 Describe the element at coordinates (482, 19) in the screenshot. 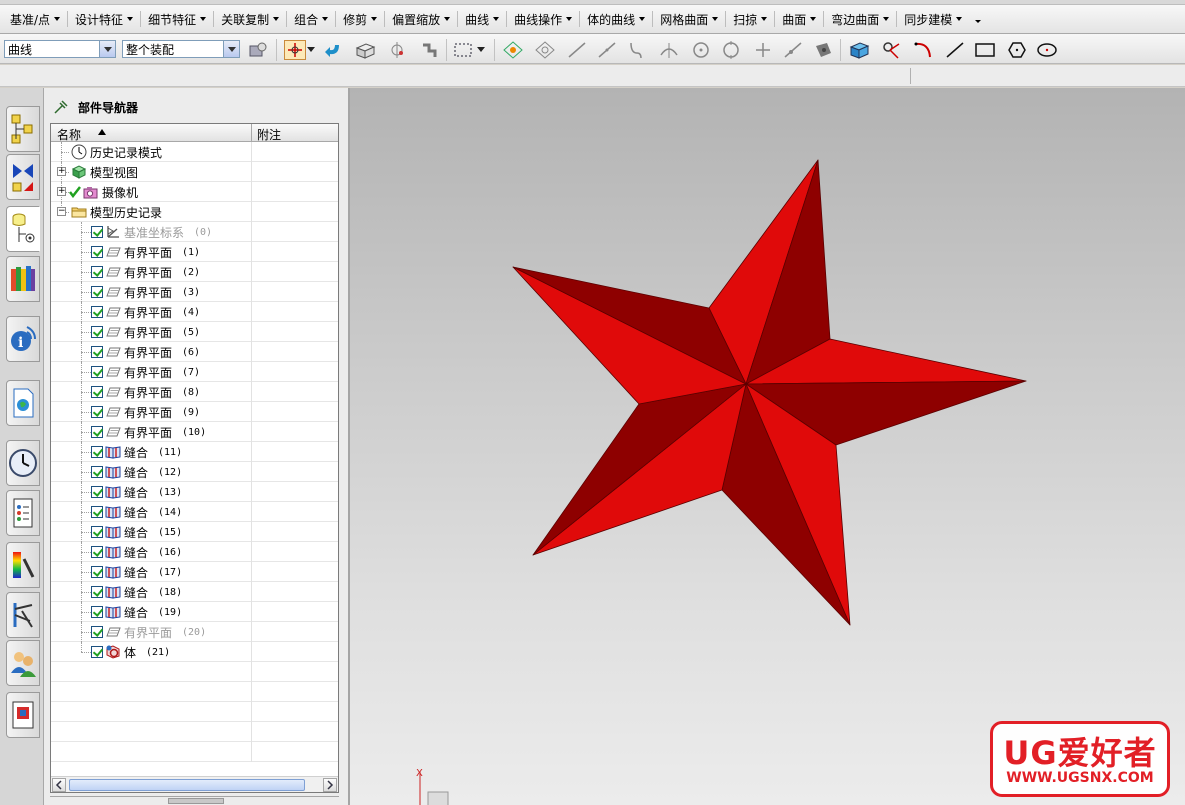

I see `menu-item: 曲线` at that location.